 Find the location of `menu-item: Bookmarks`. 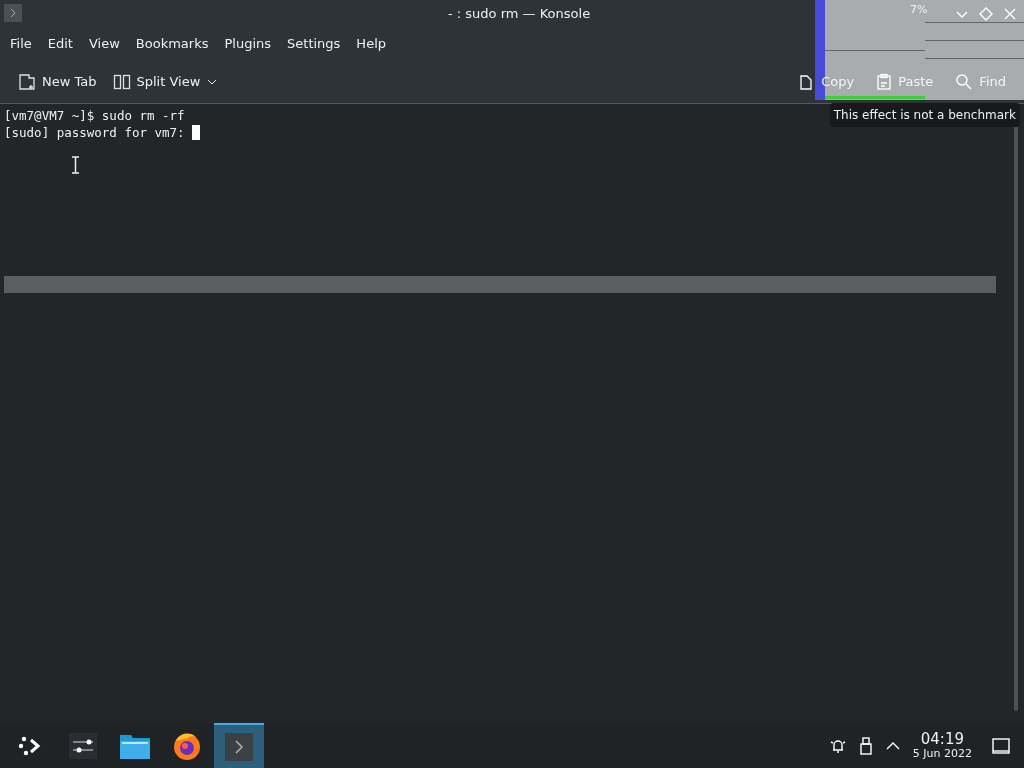

menu-item: Bookmarks is located at coordinates (172, 44).